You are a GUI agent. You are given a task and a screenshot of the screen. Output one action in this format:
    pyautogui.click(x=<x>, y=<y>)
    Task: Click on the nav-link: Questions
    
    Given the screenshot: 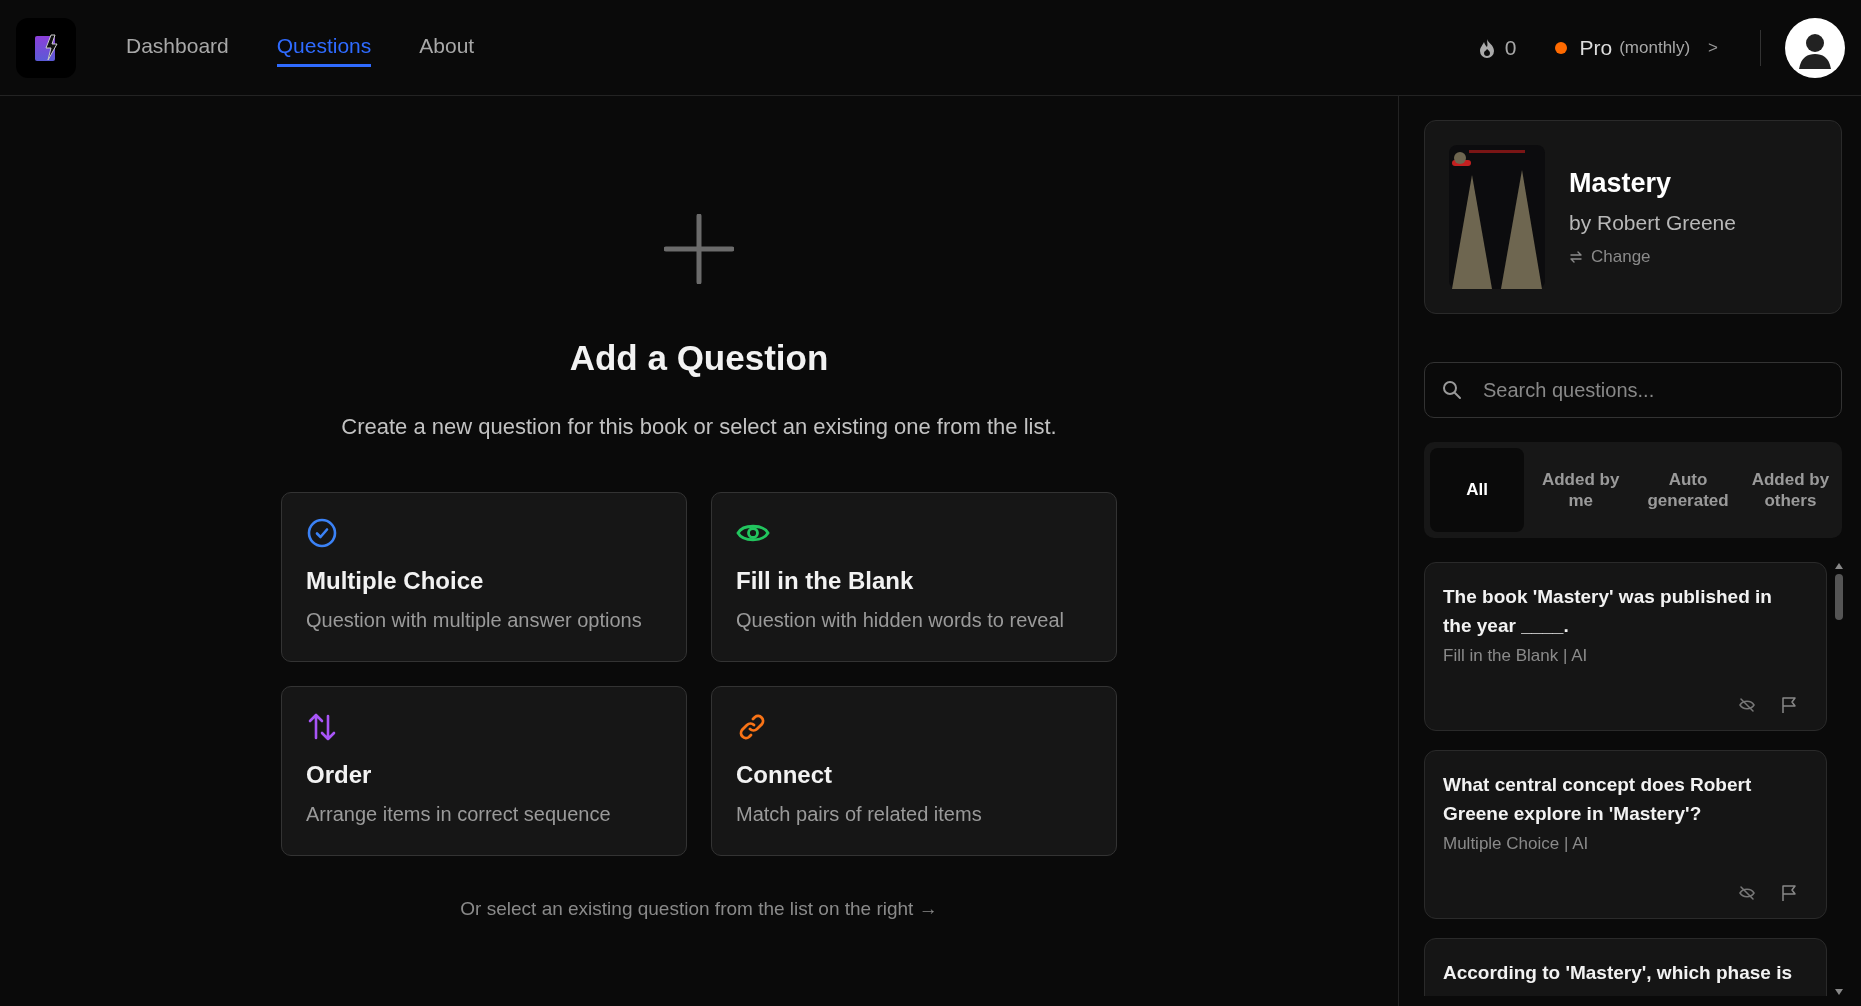 What is the action you would take?
    pyautogui.click(x=324, y=47)
    